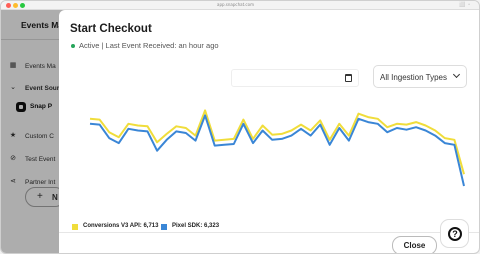 The height and width of the screenshot is (254, 480). I want to click on maximize-window-icon, so click(22, 5).